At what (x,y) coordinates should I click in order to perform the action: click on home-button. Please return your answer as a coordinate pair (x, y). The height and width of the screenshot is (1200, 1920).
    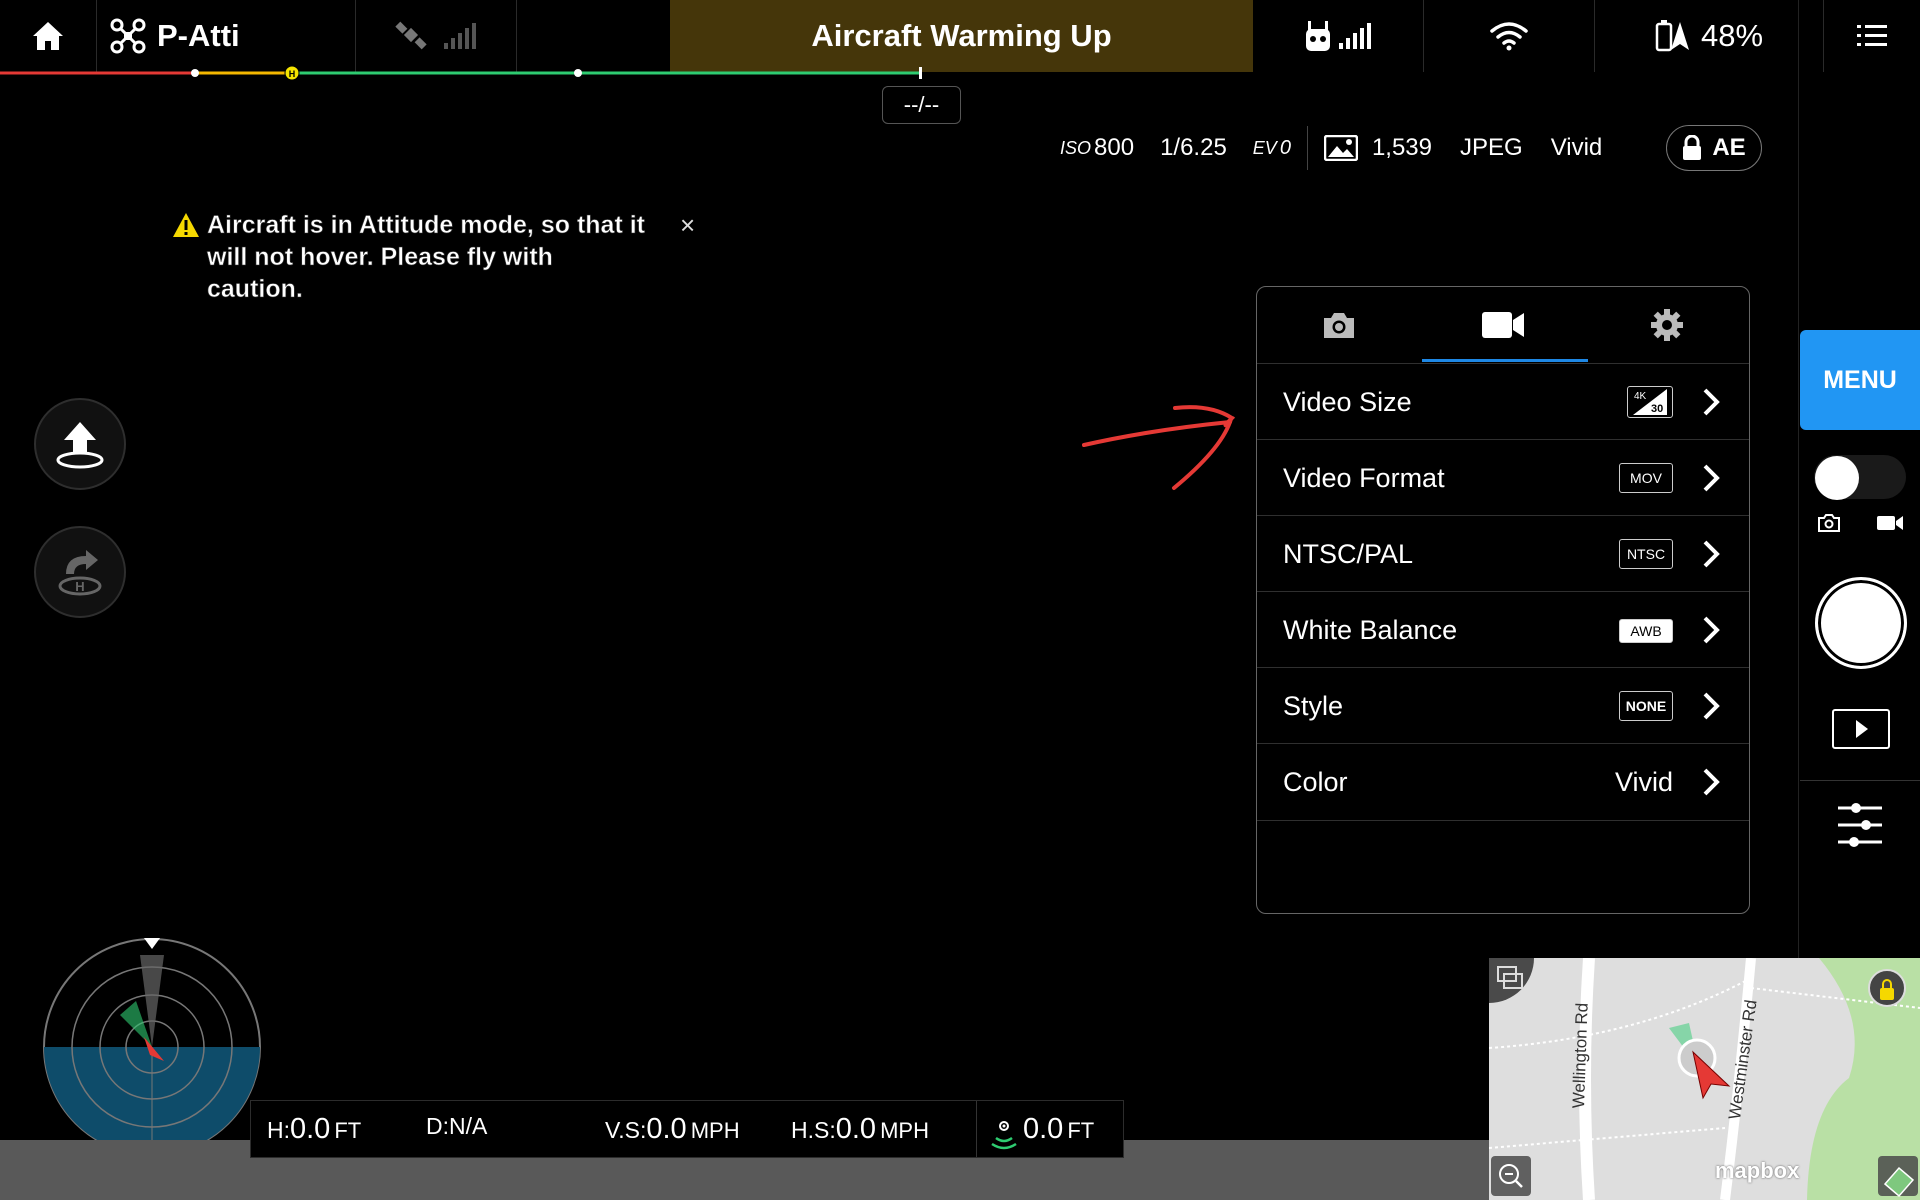
    Looking at the image, I should click on (48, 36).